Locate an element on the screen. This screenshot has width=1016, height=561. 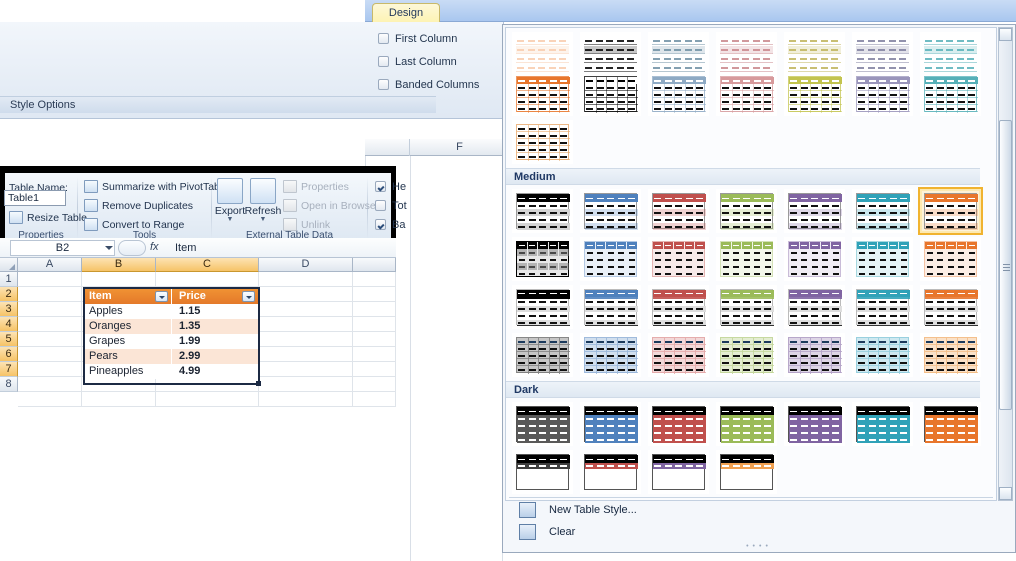
menu-item-clear: Clear is located at coordinates (759, 532).